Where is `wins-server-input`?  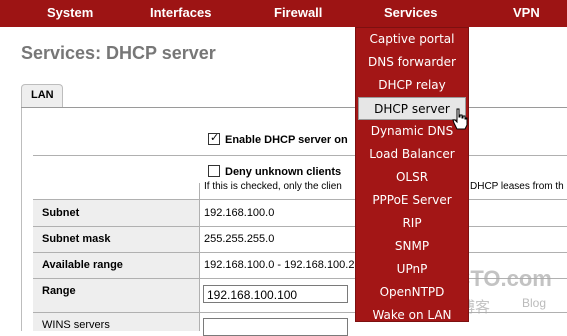 wins-server-input is located at coordinates (275, 327).